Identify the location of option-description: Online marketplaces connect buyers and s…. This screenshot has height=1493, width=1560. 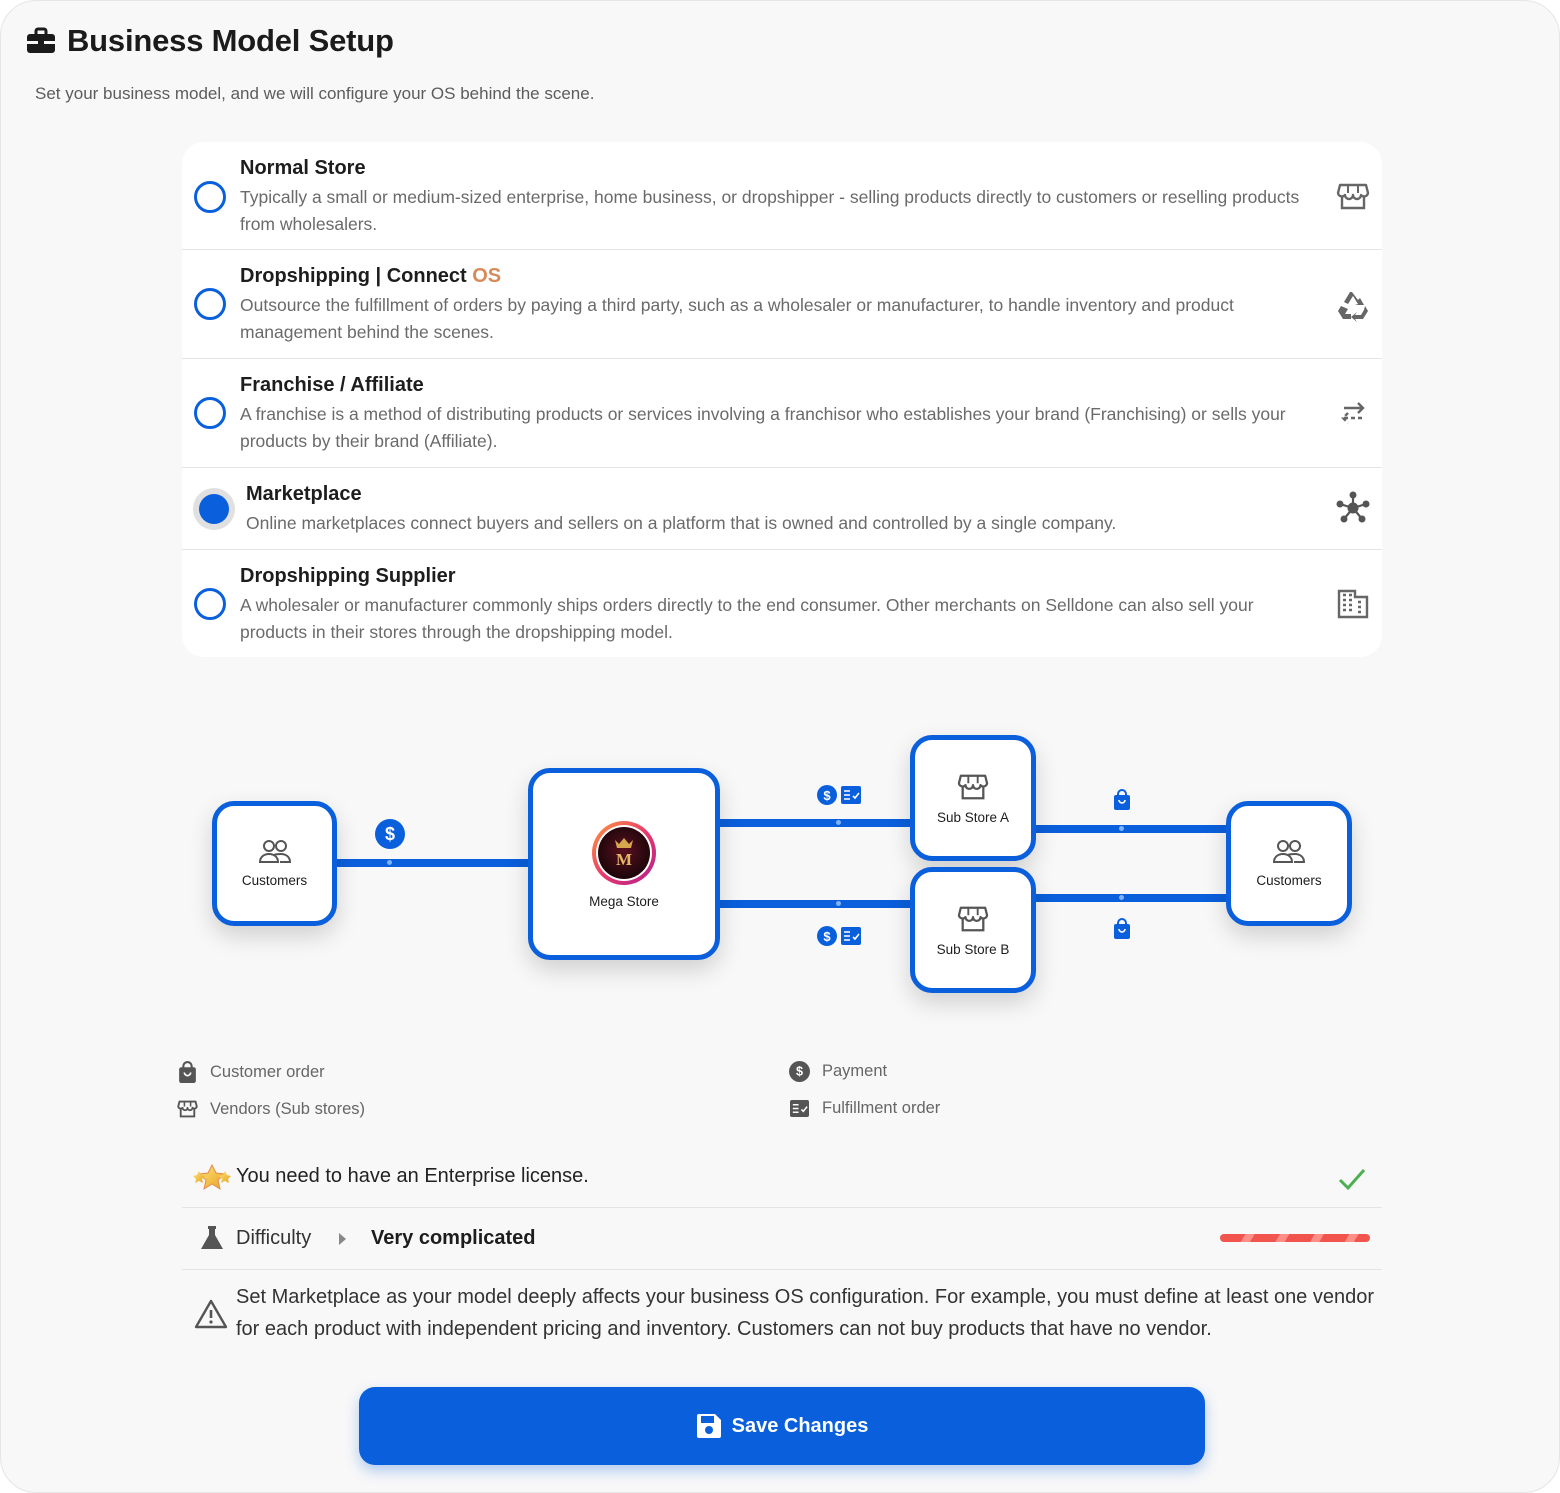
(681, 523).